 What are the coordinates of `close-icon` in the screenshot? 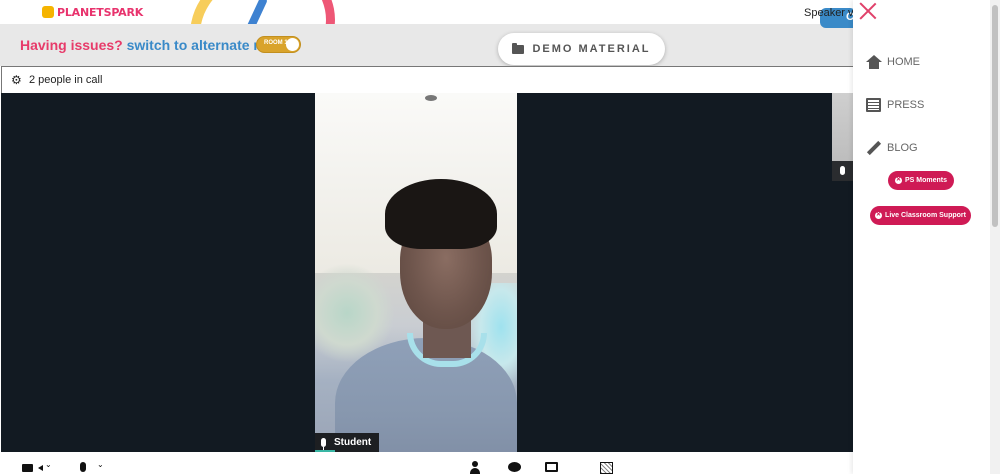 It's located at (868, 10).